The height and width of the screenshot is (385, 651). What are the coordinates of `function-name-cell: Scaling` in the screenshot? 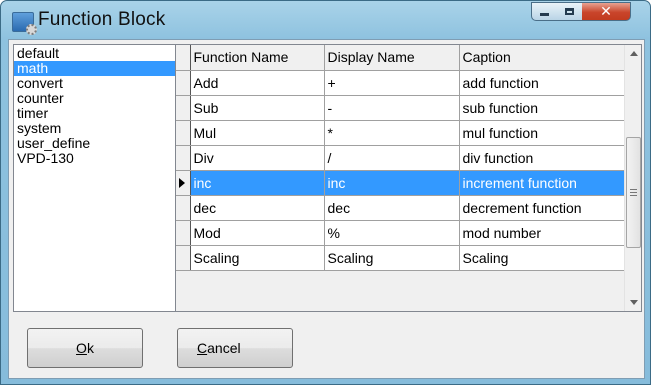 It's located at (257, 258).